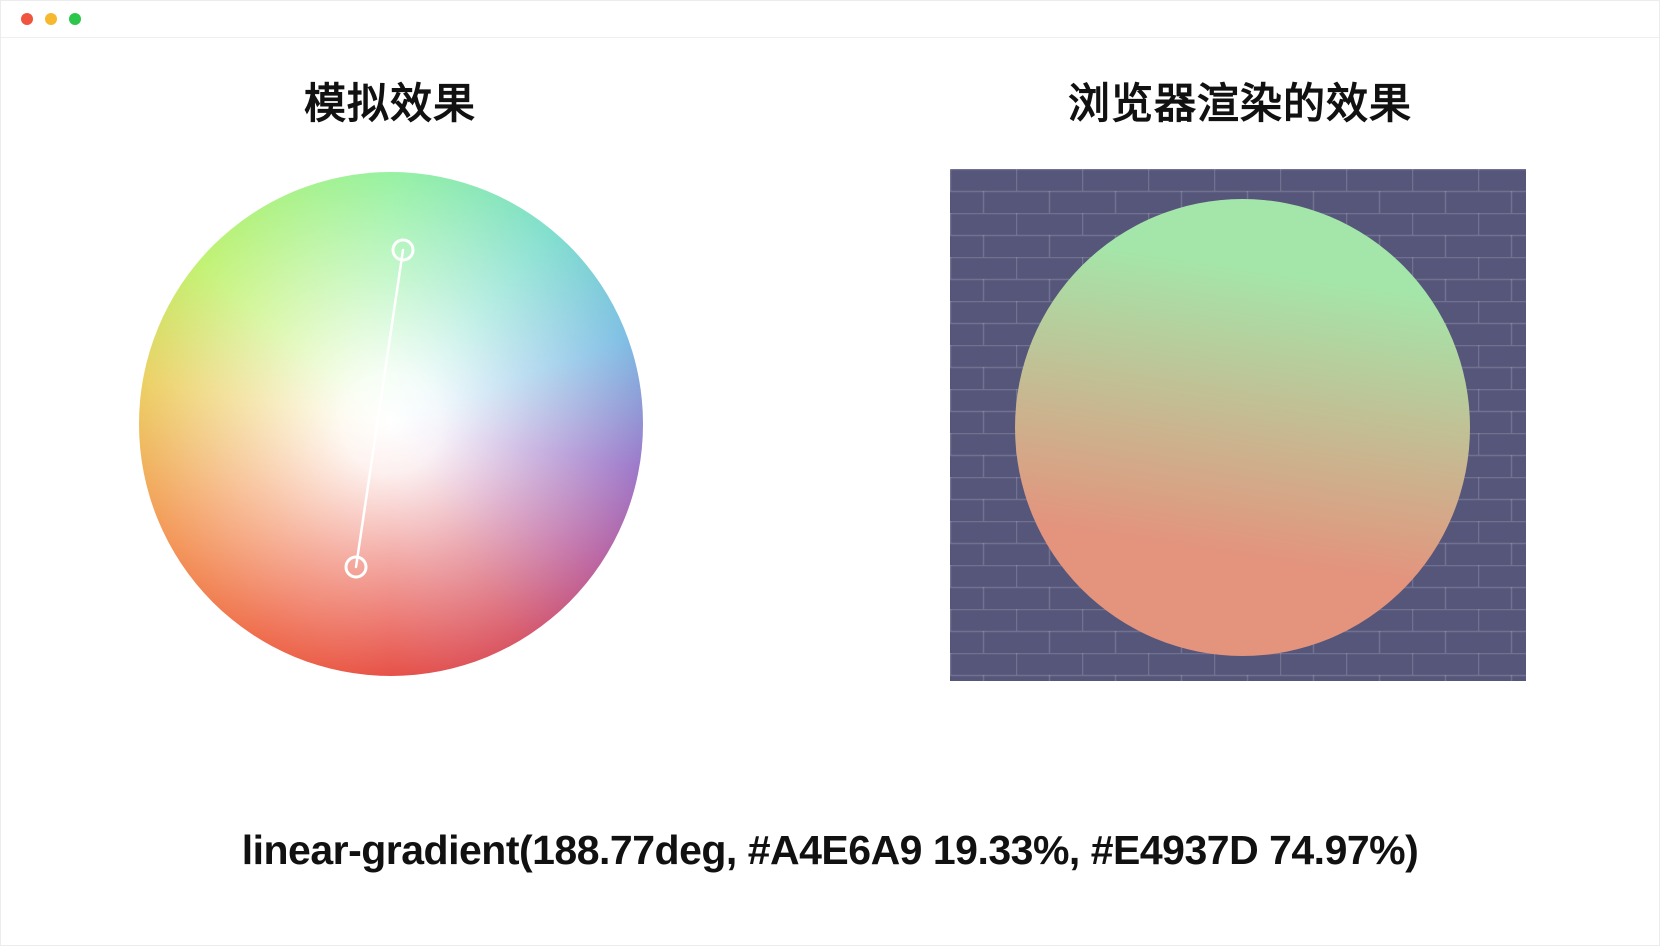  I want to click on zoom-window-button, so click(75, 19).